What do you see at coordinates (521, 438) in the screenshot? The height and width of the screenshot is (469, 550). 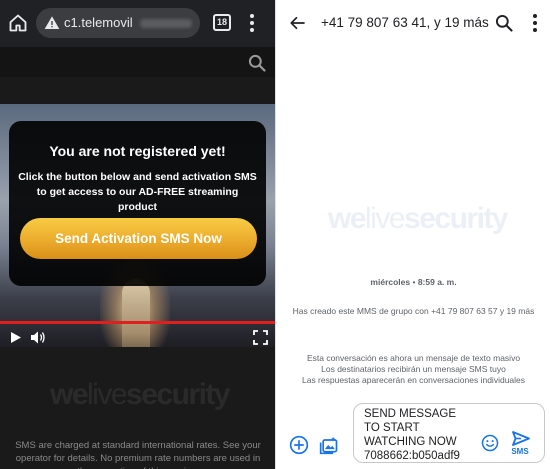 I see `send-icon` at bounding box center [521, 438].